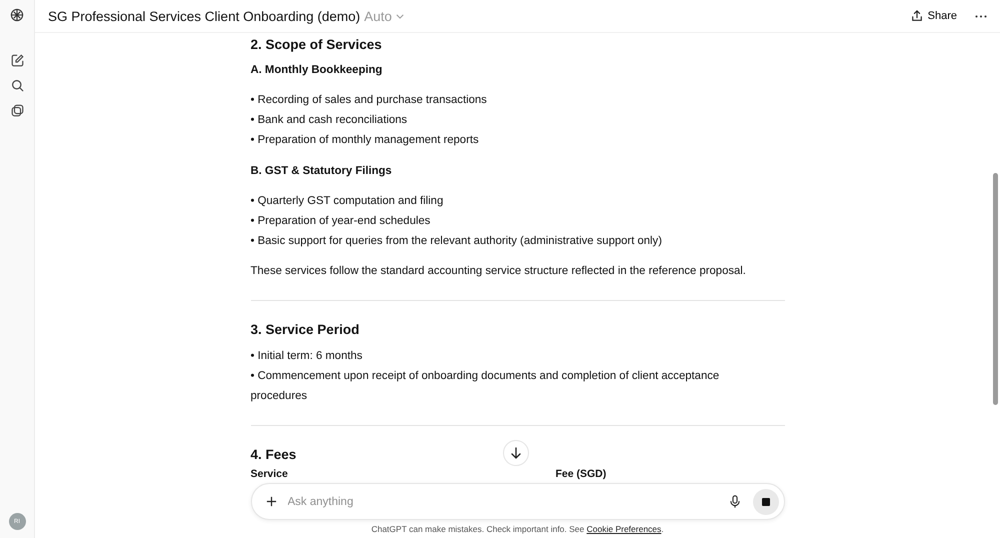 Image resolution: width=1000 pixels, height=538 pixels. What do you see at coordinates (17, 85) in the screenshot?
I see `search-icon` at bounding box center [17, 85].